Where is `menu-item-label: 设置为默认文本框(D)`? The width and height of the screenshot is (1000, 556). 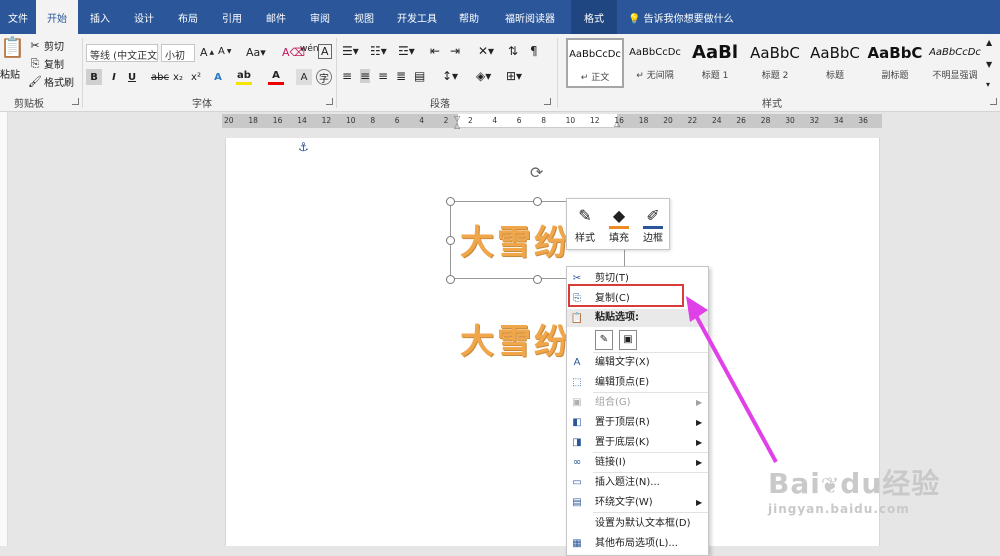
menu-item-label: 设置为默认文本框(D) is located at coordinates (643, 523).